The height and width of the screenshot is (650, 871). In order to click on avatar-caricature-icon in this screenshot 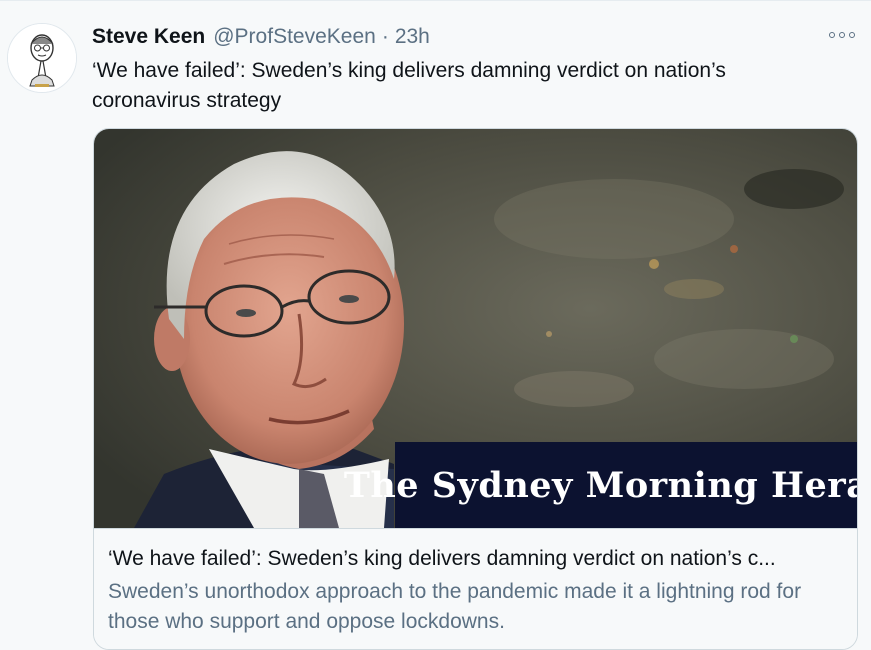, I will do `click(42, 58)`.